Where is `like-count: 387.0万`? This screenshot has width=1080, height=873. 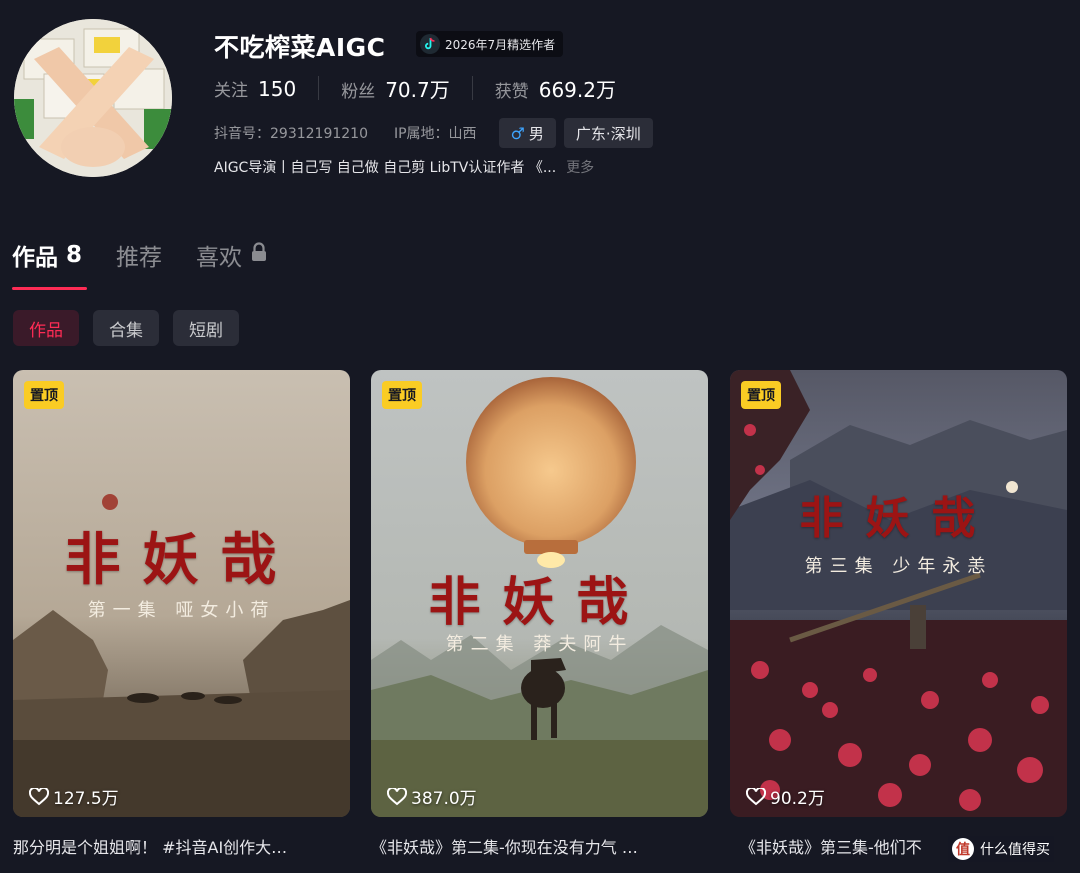
like-count: 387.0万 is located at coordinates (432, 796).